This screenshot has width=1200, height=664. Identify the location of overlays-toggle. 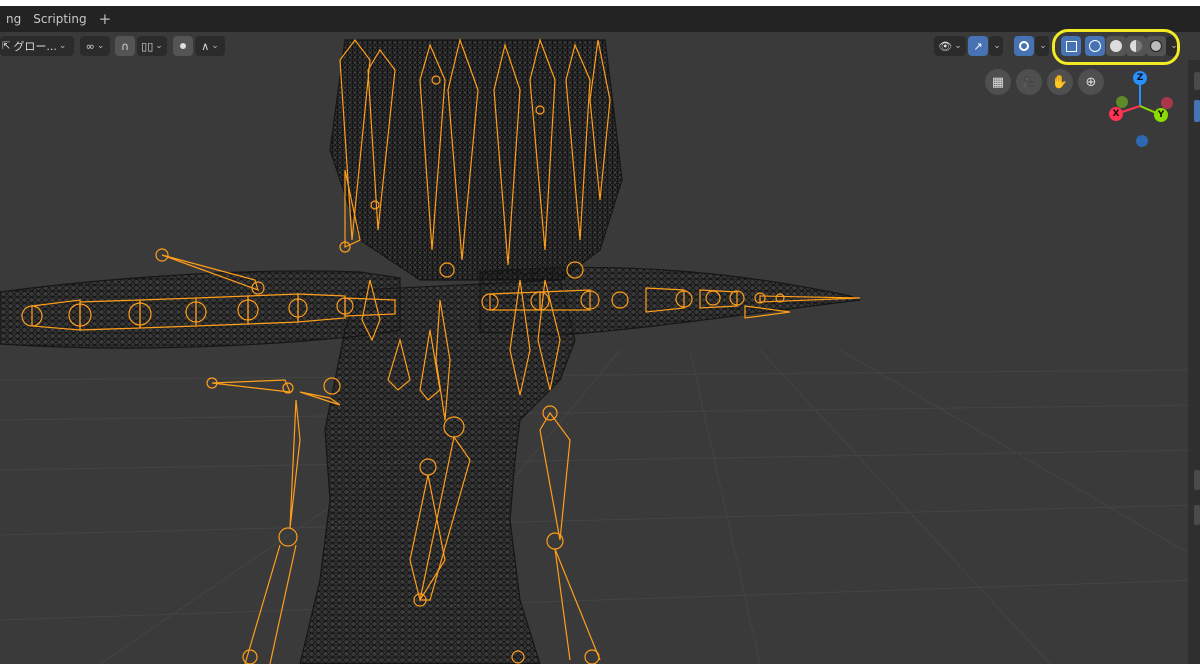
(1024, 46).